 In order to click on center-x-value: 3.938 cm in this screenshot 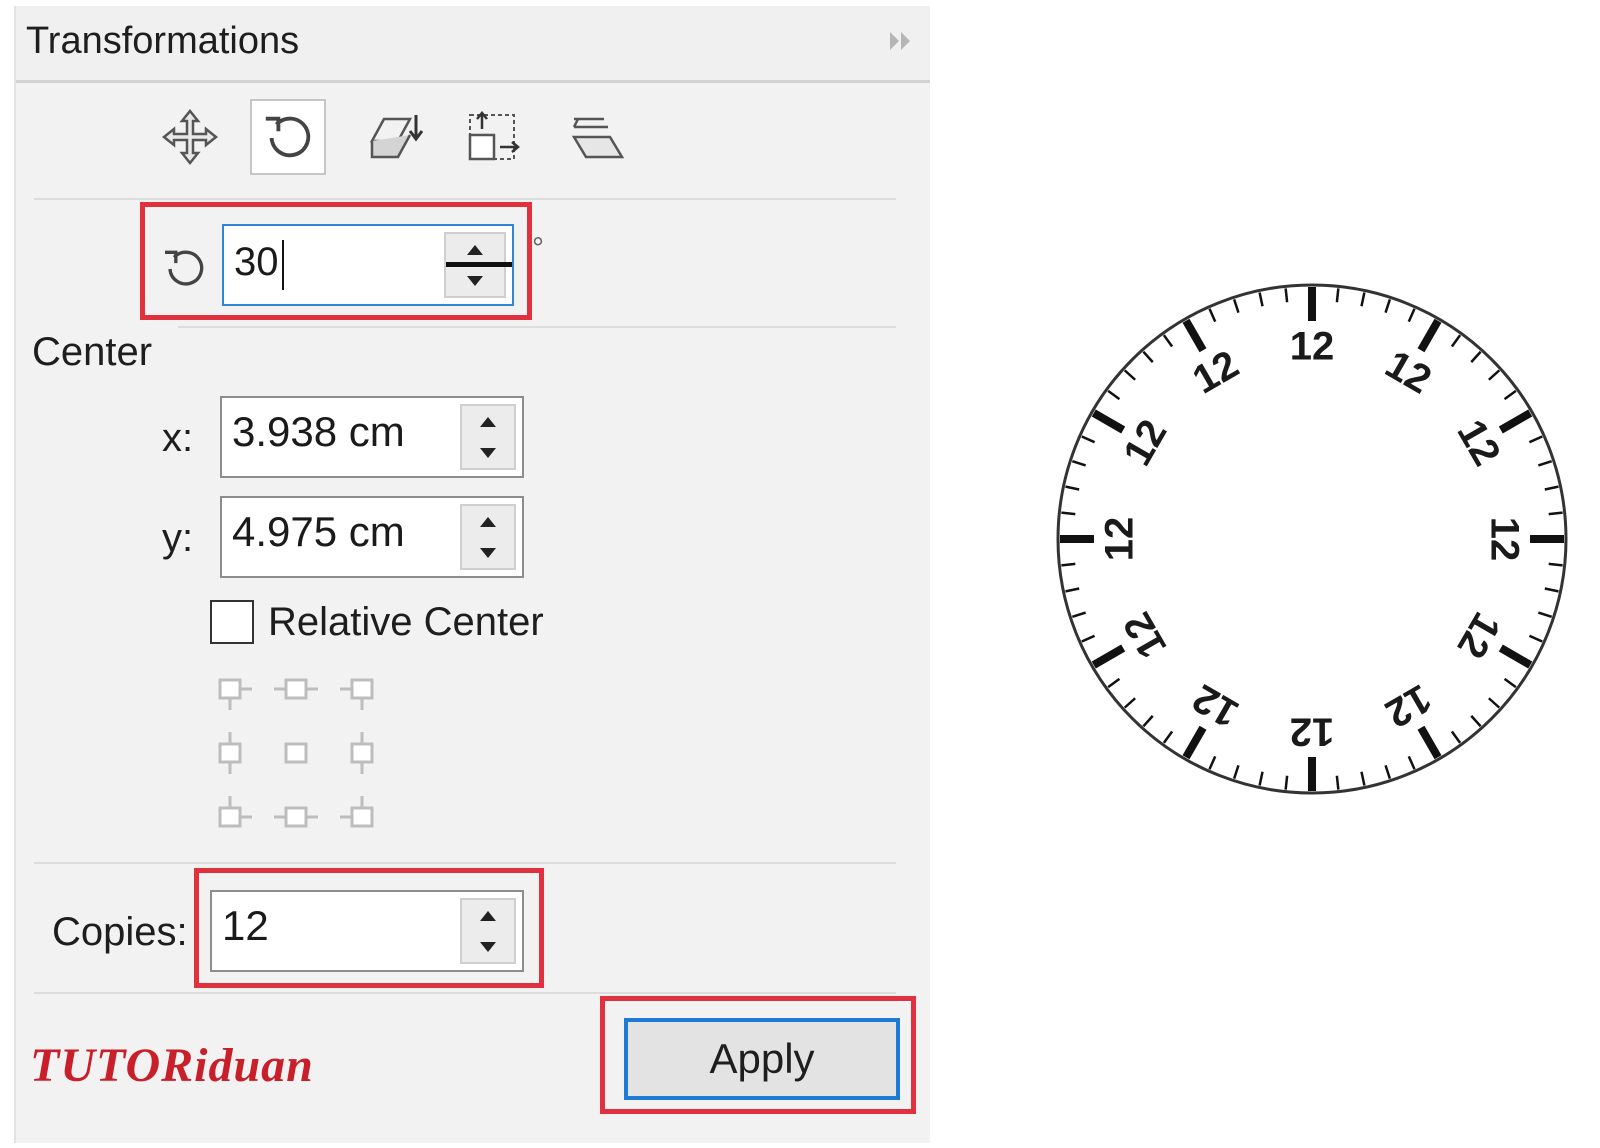, I will do `click(318, 431)`.